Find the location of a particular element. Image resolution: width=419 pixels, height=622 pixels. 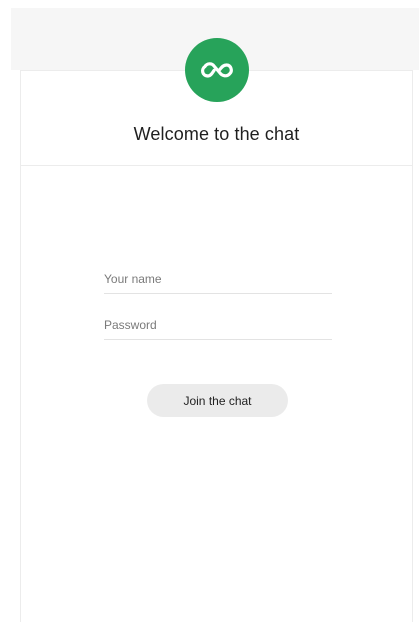

infinity-cloud-icon is located at coordinates (217, 70).